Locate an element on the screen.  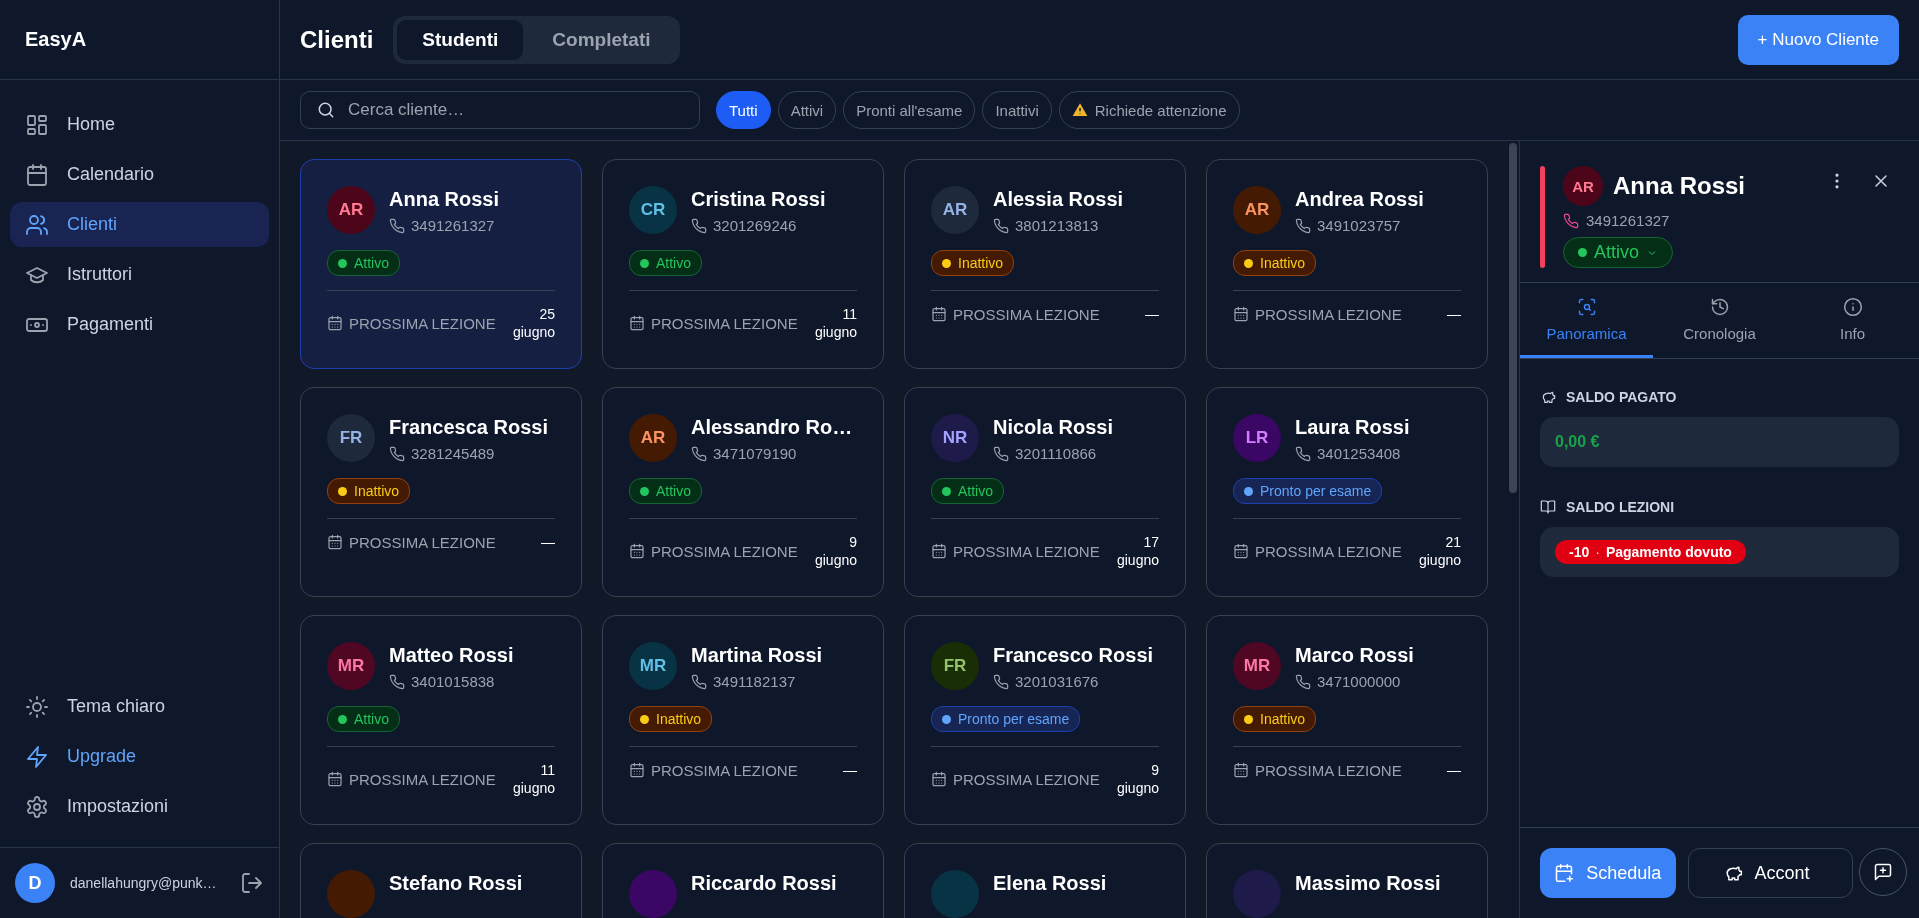
action-button: Schedula is located at coordinates (1608, 873).